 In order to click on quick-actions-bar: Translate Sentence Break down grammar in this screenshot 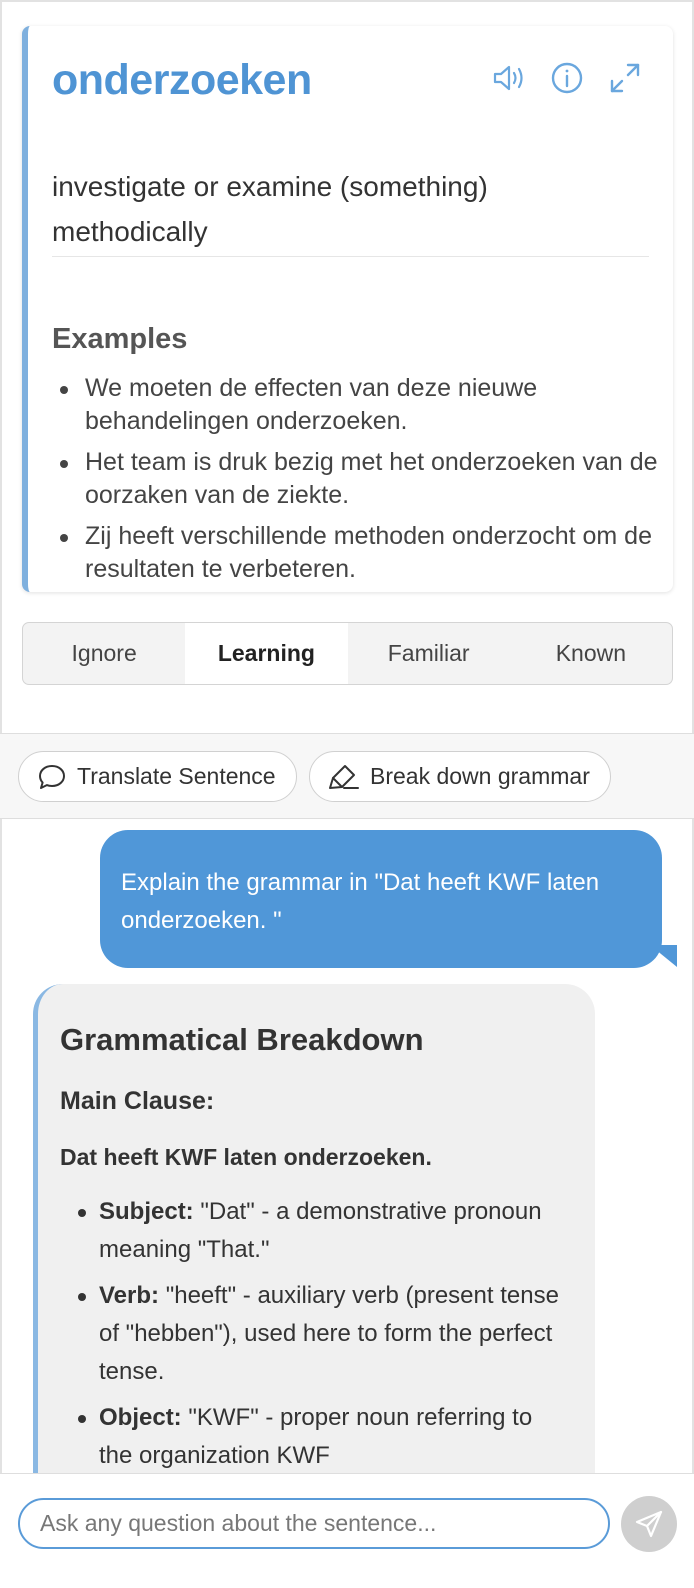, I will do `click(347, 776)`.